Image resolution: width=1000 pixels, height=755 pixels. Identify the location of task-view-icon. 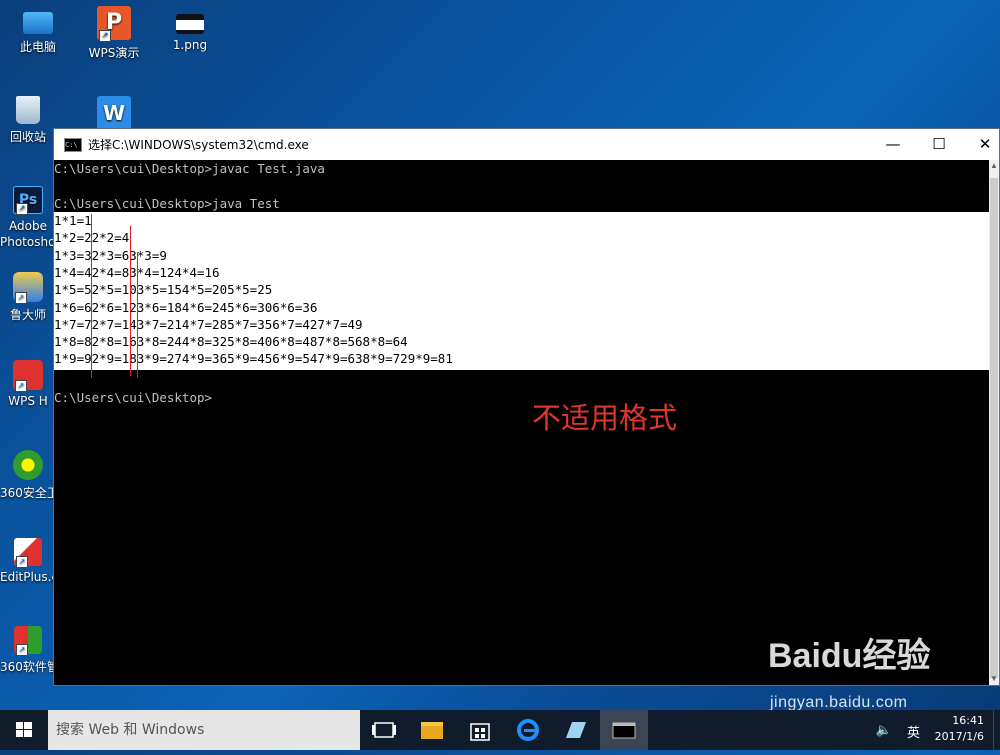
(384, 730).